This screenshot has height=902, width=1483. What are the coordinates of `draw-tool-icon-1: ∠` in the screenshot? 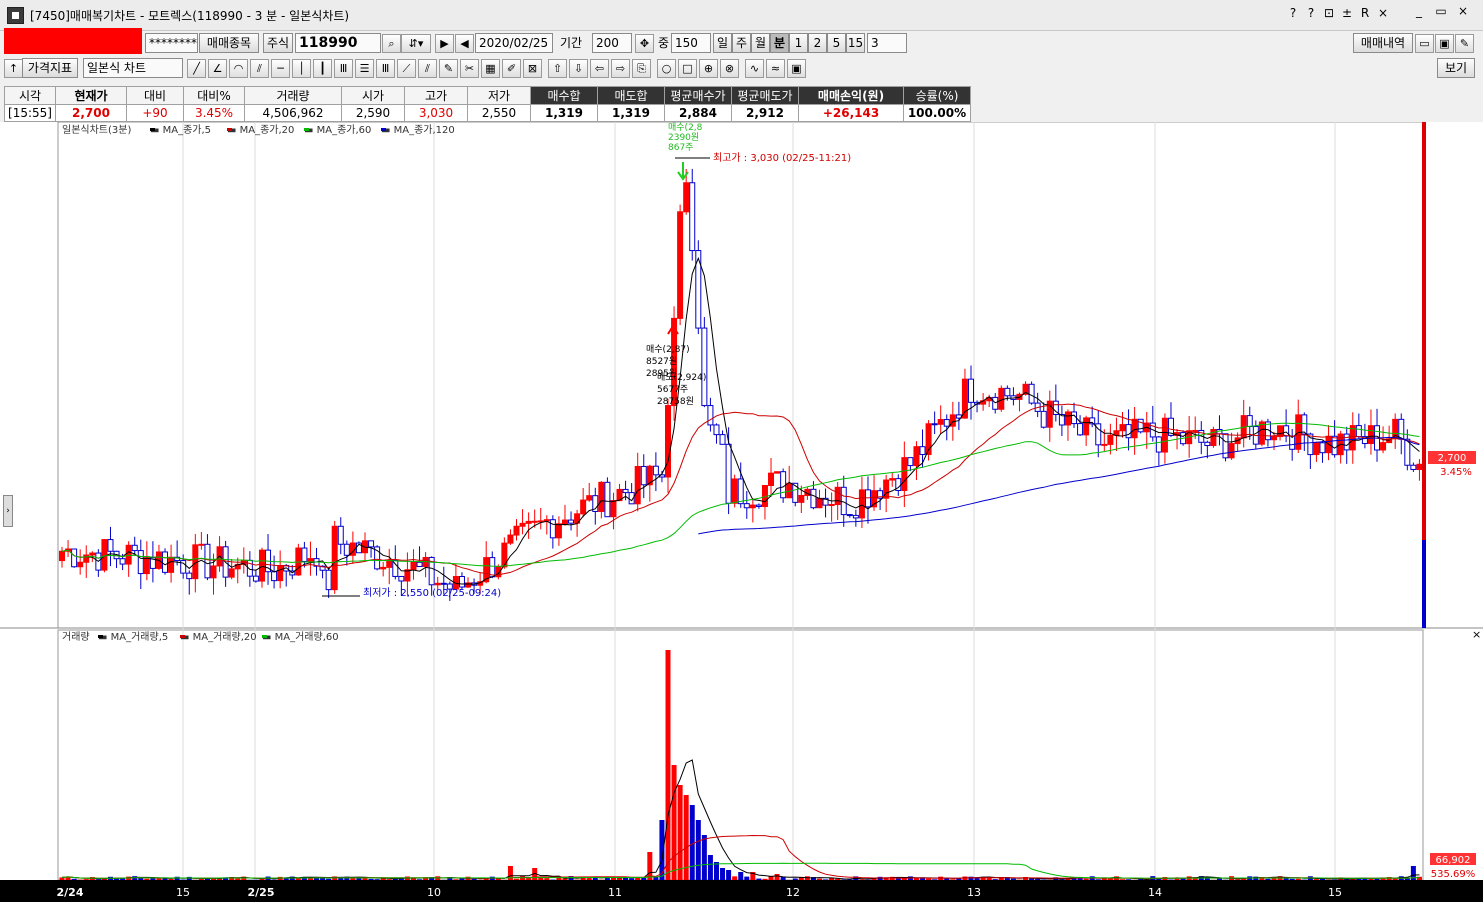 It's located at (217, 68).